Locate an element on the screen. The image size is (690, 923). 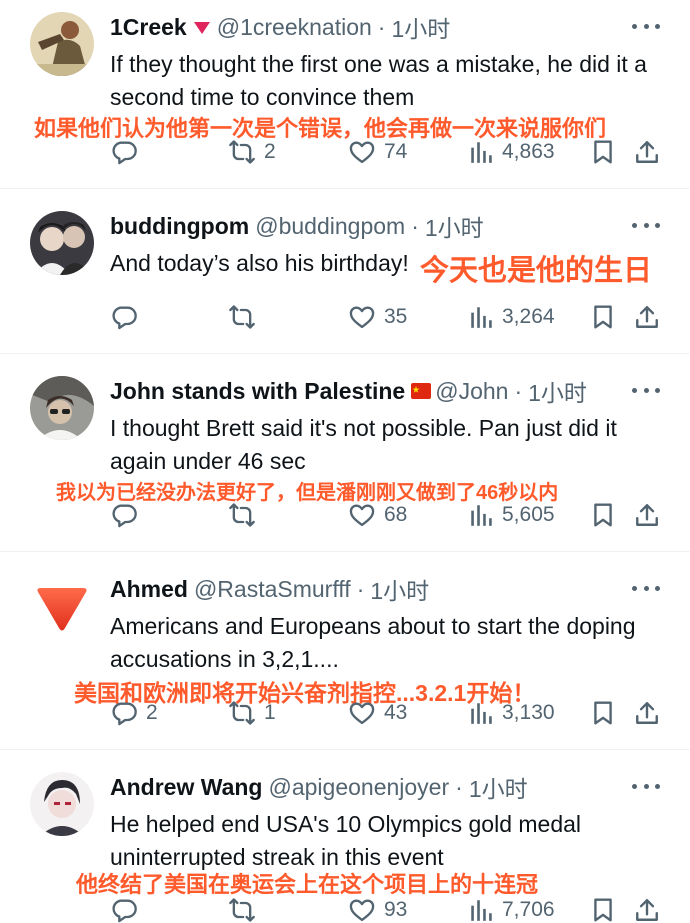
tweet-actions: 2 74 4,863 is located at coordinates (385, 152).